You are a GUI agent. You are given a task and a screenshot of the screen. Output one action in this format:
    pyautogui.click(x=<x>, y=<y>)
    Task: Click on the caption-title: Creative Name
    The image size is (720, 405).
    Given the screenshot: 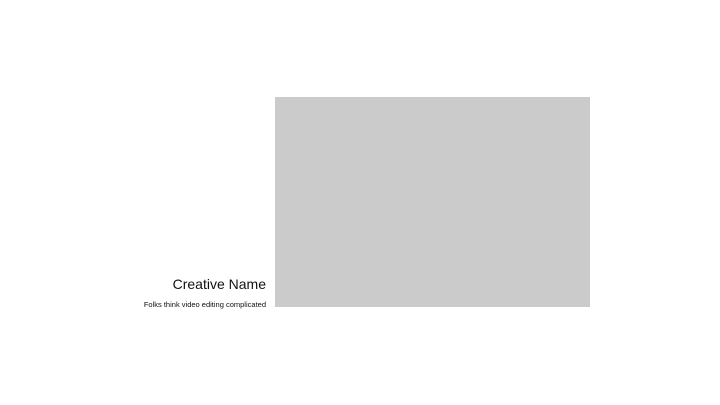 What is the action you would take?
    pyautogui.click(x=219, y=284)
    